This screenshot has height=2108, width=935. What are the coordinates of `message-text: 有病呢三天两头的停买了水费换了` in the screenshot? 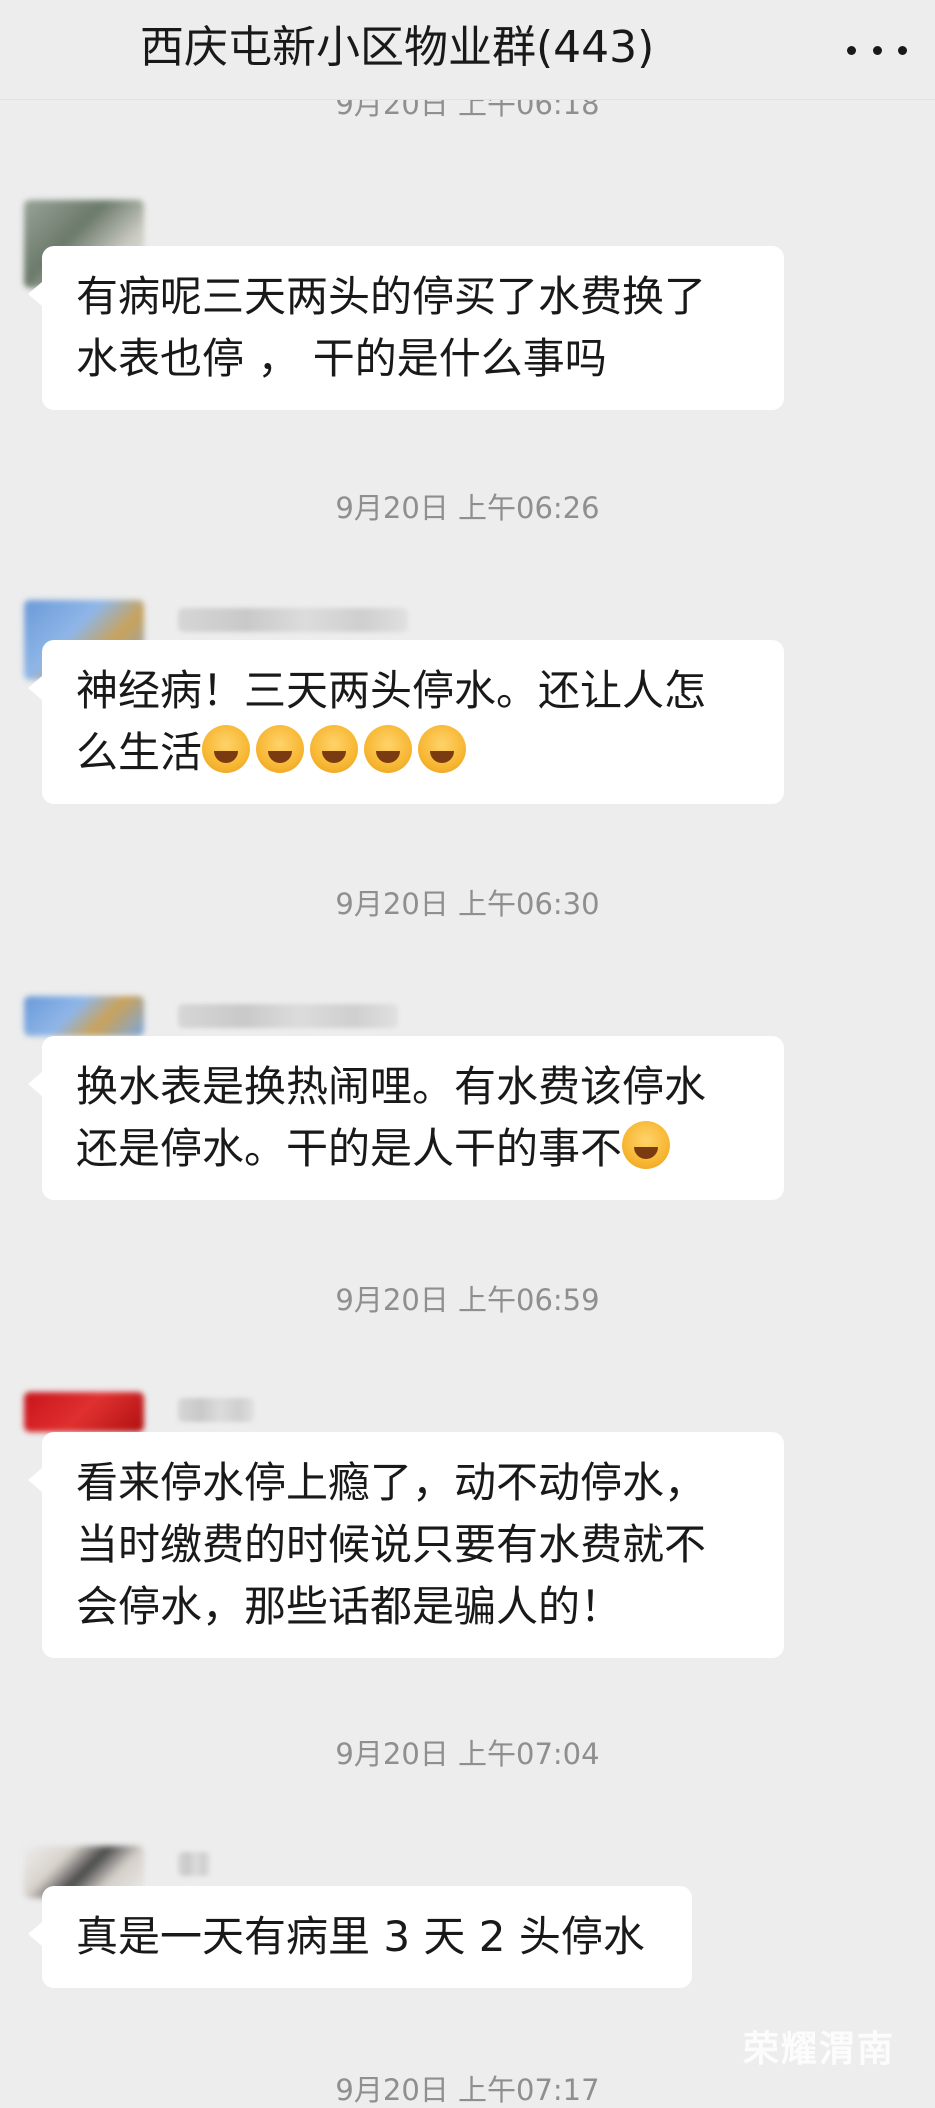 It's located at (391, 296).